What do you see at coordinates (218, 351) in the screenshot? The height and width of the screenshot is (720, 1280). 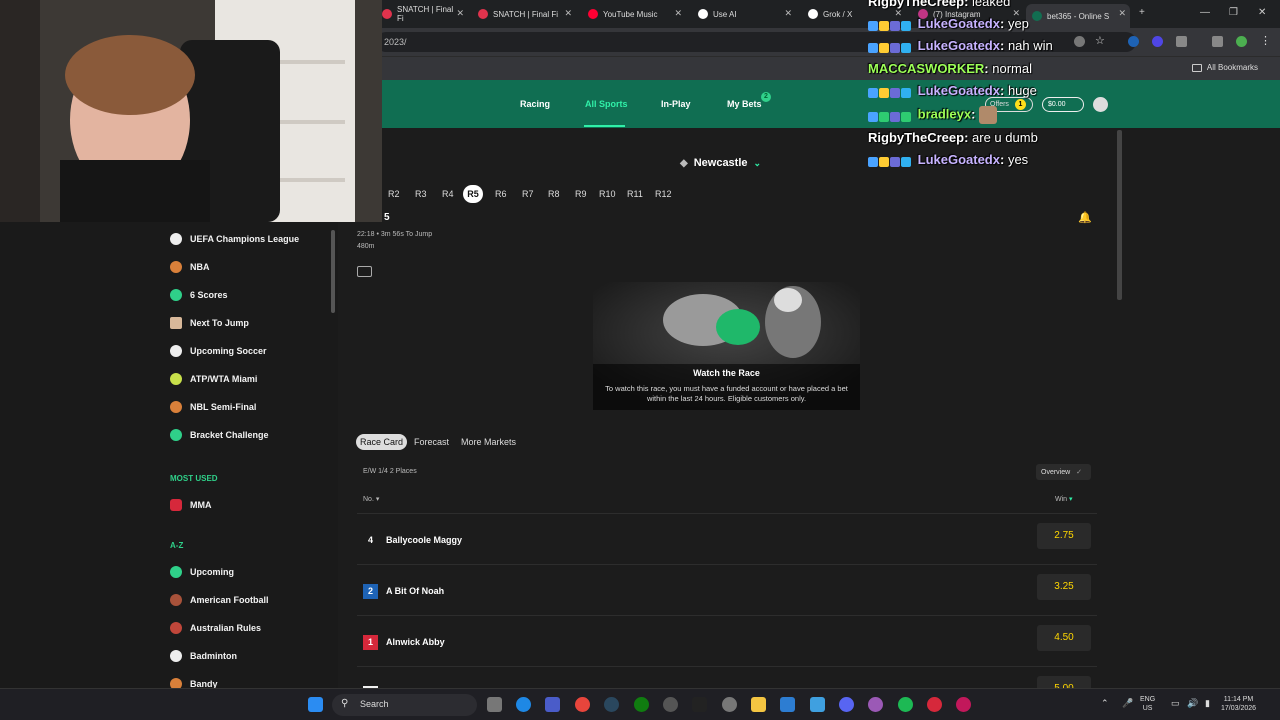 I see `sidebar-item: Upcoming Soccer` at bounding box center [218, 351].